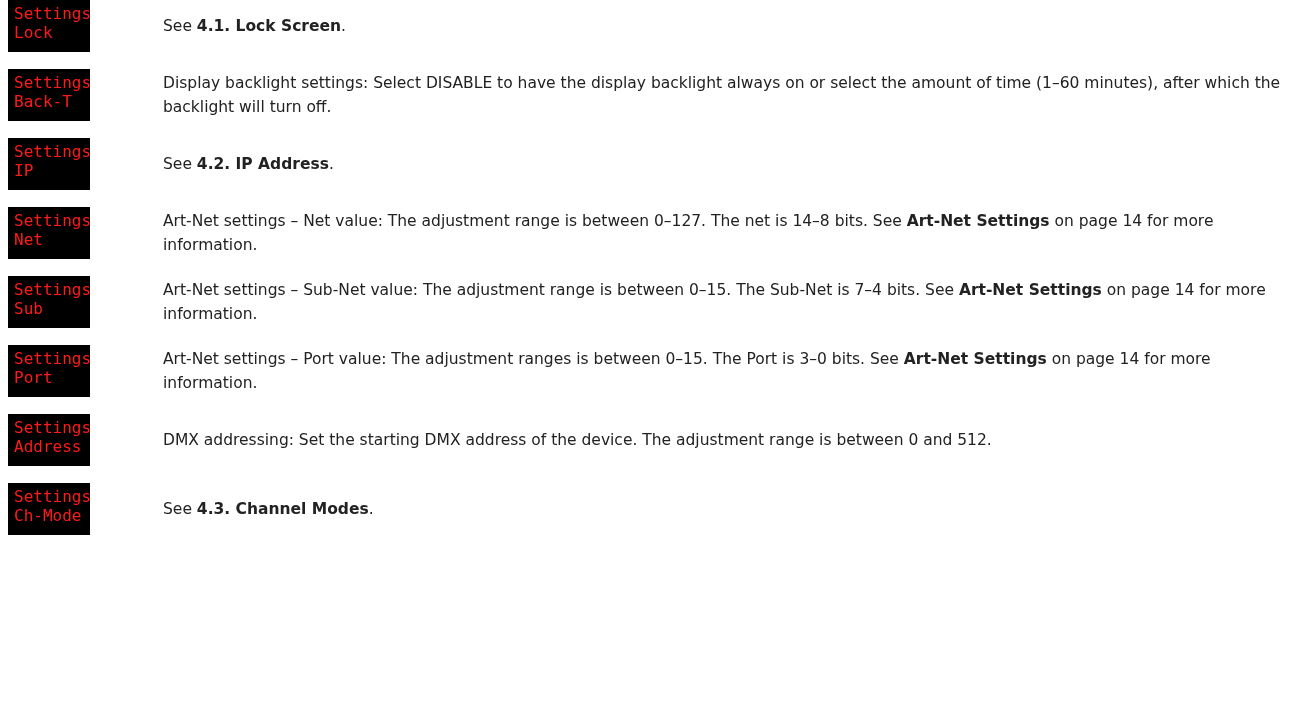 This screenshot has height=706, width=1314. What do you see at coordinates (689, 233) in the screenshot?
I see `description-text: Art-Net settings – Net value: The adjustment range is between 0–127. The net is 14–8 bits. See Art-Net Settings on page 14 for more information.` at bounding box center [689, 233].